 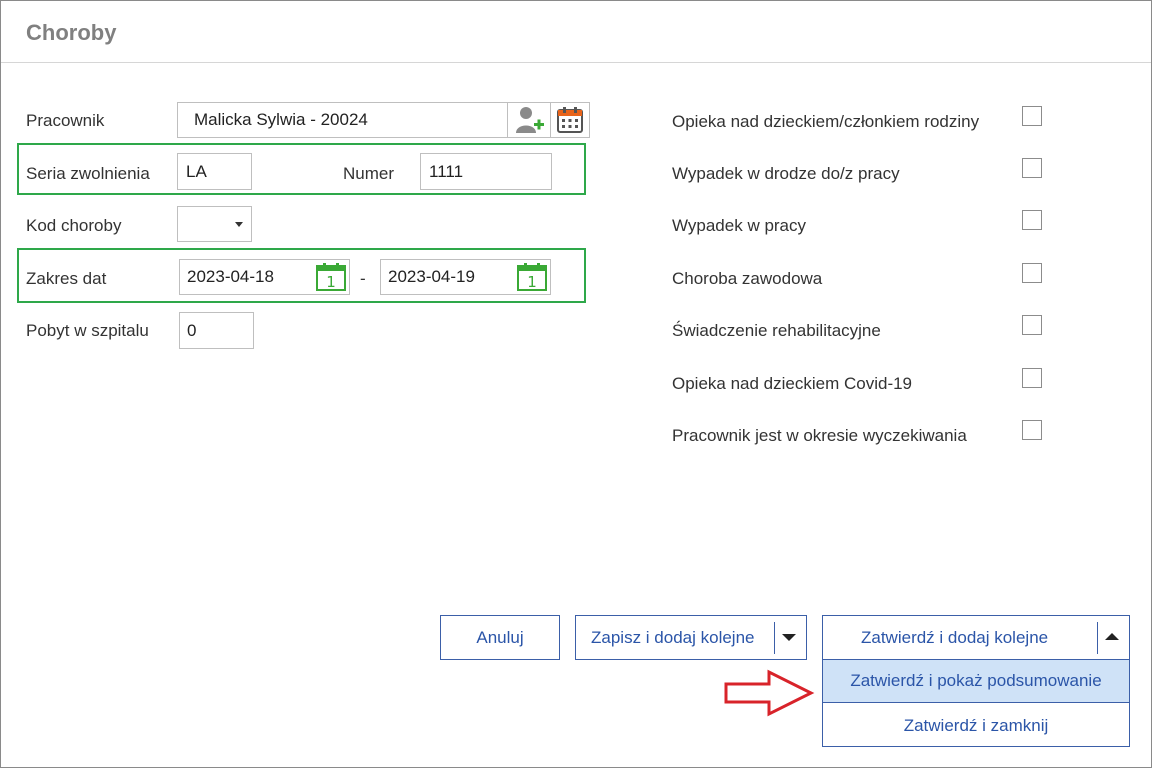 I want to click on checkbox-covid, so click(x=1032, y=378).